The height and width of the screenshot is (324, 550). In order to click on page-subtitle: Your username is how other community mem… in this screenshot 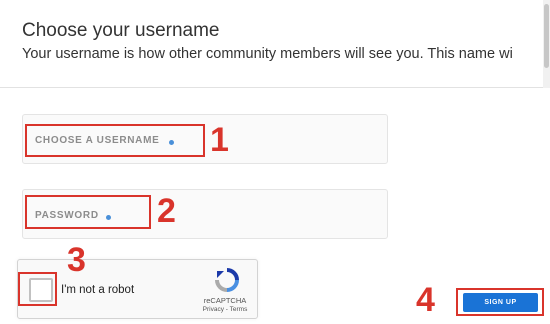, I will do `click(267, 54)`.